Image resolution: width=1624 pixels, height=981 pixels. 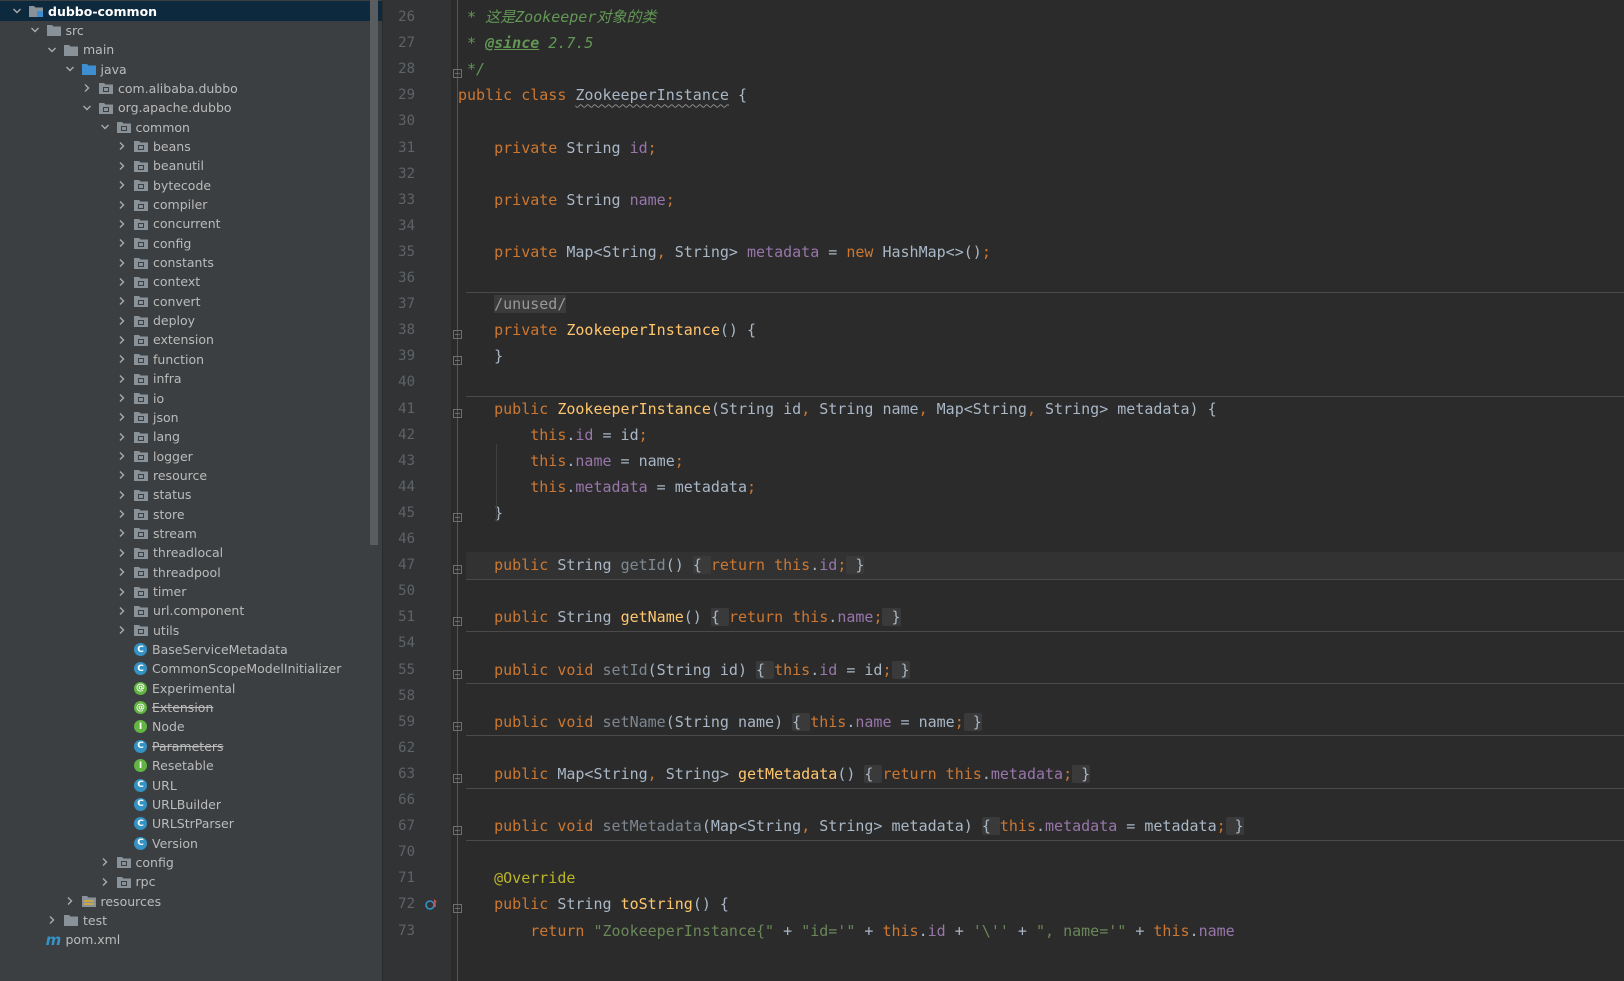 I want to click on tree-item-infra: infra, so click(x=191, y=379).